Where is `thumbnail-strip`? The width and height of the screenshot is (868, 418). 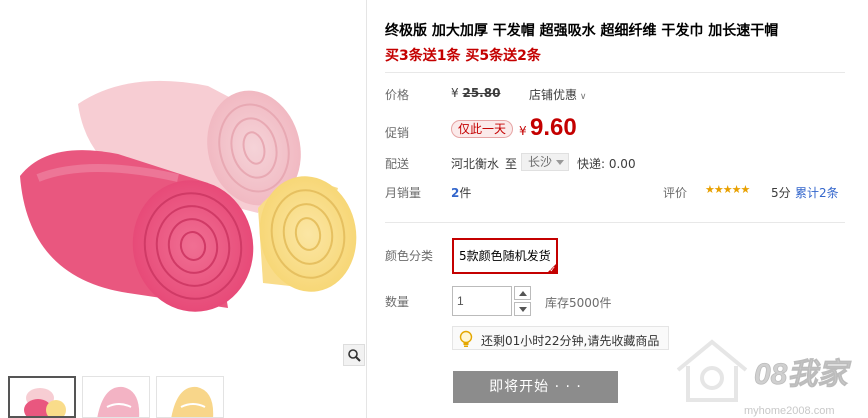
thumbnail-strip is located at coordinates (116, 397).